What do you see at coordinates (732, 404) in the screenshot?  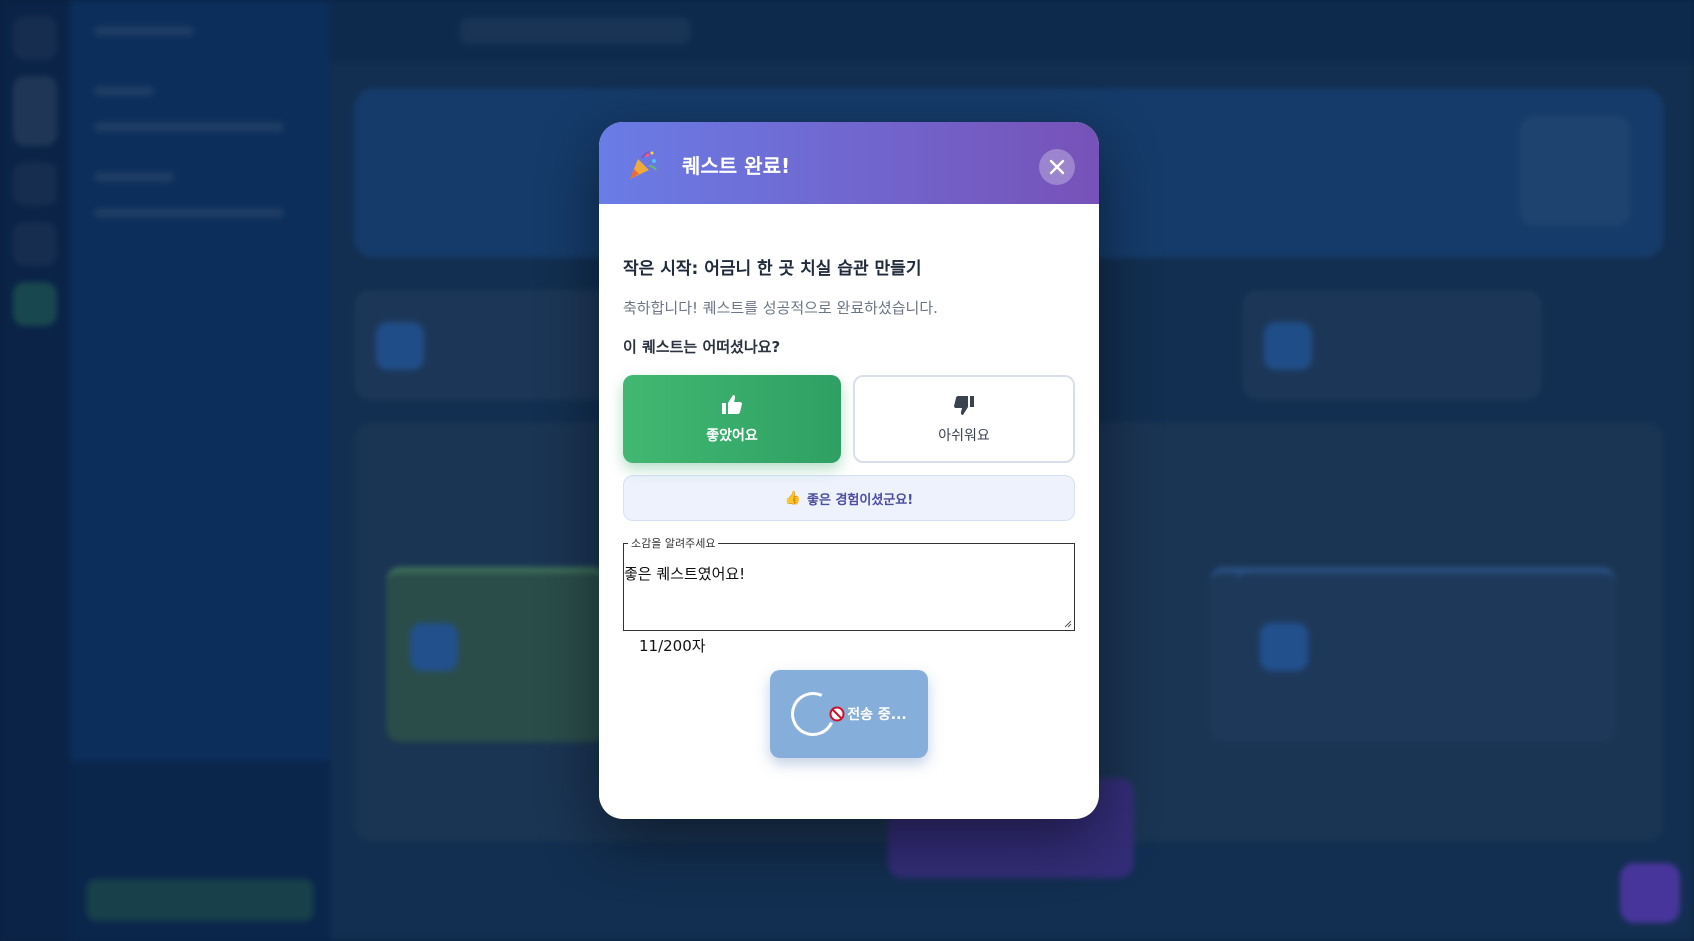 I see `thumbs-up-icon` at bounding box center [732, 404].